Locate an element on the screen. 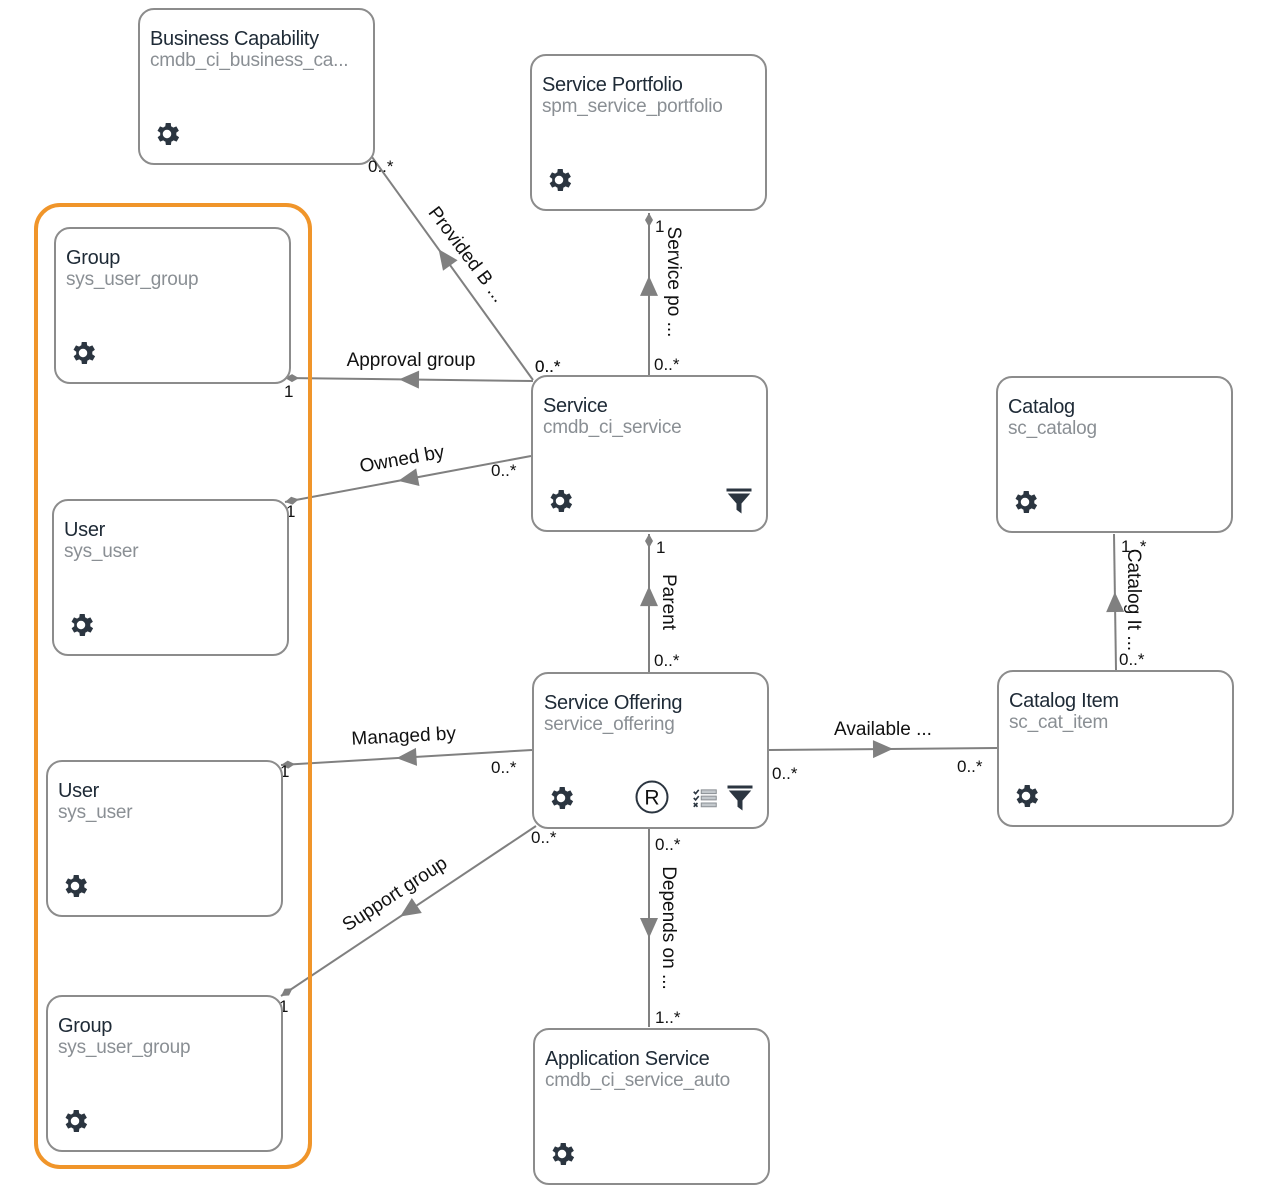  node-title: Service is located at coordinates (575, 406).